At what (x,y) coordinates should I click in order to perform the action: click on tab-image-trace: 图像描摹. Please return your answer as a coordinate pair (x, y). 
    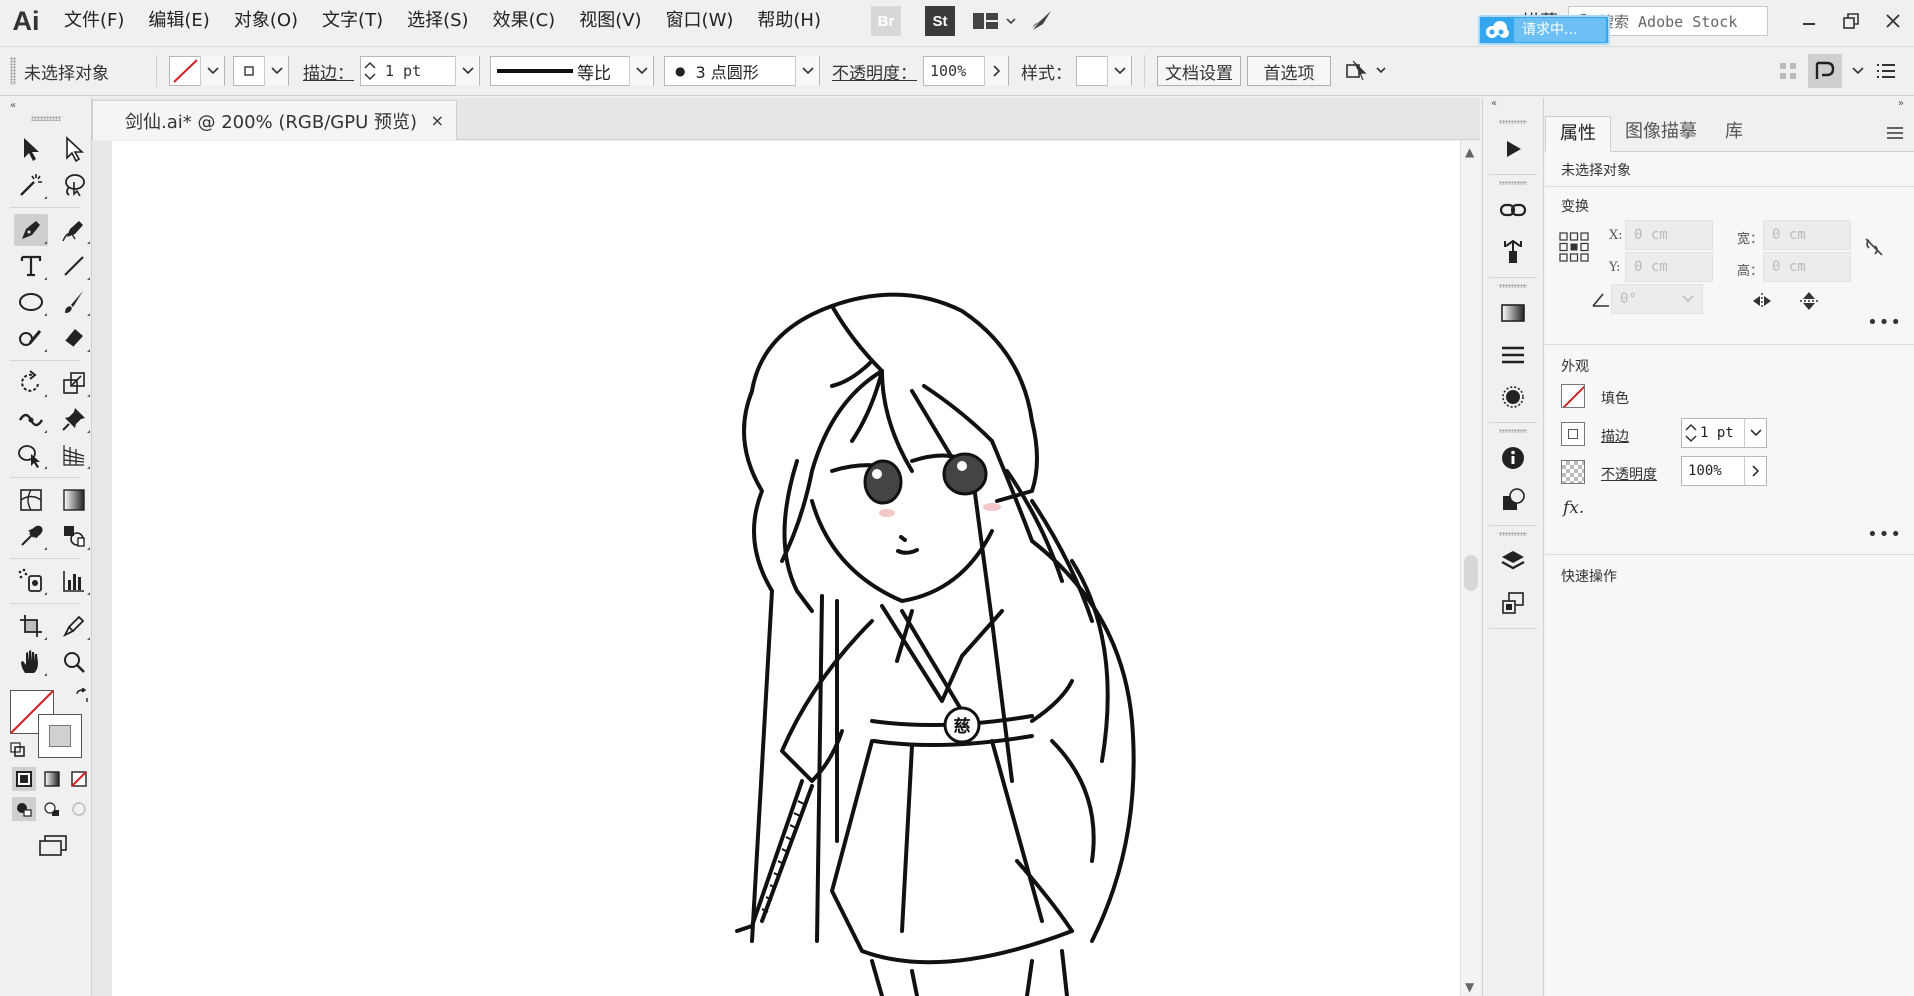
    Looking at the image, I should click on (1661, 133).